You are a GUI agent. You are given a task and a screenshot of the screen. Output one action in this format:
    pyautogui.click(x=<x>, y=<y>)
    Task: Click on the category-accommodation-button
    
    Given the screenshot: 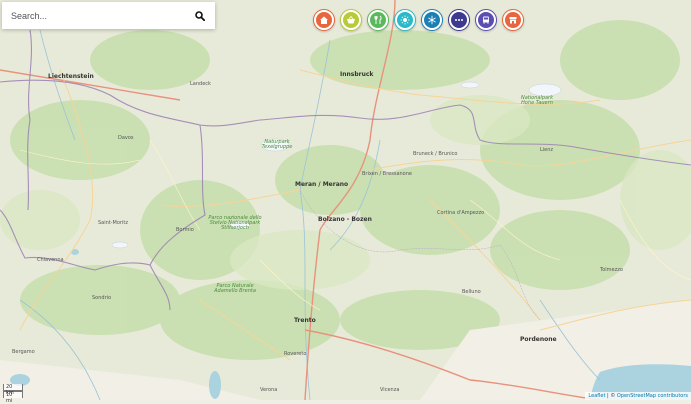 What is the action you would take?
    pyautogui.click(x=324, y=20)
    